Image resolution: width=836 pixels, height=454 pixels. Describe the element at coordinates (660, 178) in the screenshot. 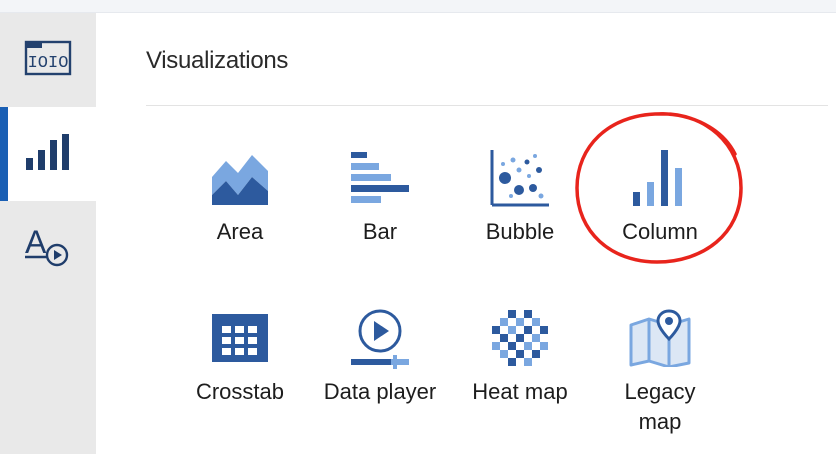

I see `column-chart-icon` at that location.